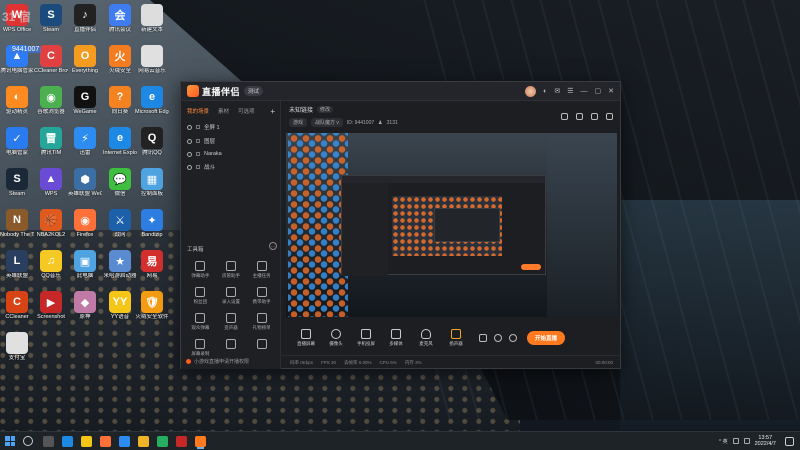  Describe the element at coordinates (198, 111) in the screenshot. I see `tab-scenes: 我的场景` at that location.